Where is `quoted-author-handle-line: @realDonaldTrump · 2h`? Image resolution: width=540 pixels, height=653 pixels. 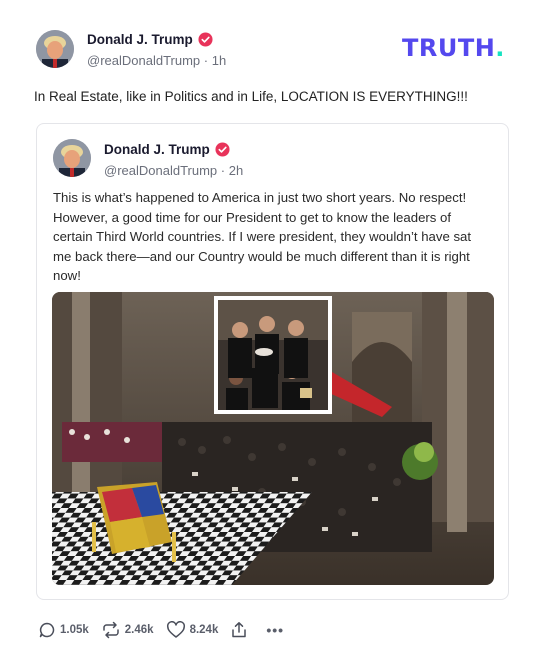 quoted-author-handle-line: @realDonaldTrump · 2h is located at coordinates (173, 170).